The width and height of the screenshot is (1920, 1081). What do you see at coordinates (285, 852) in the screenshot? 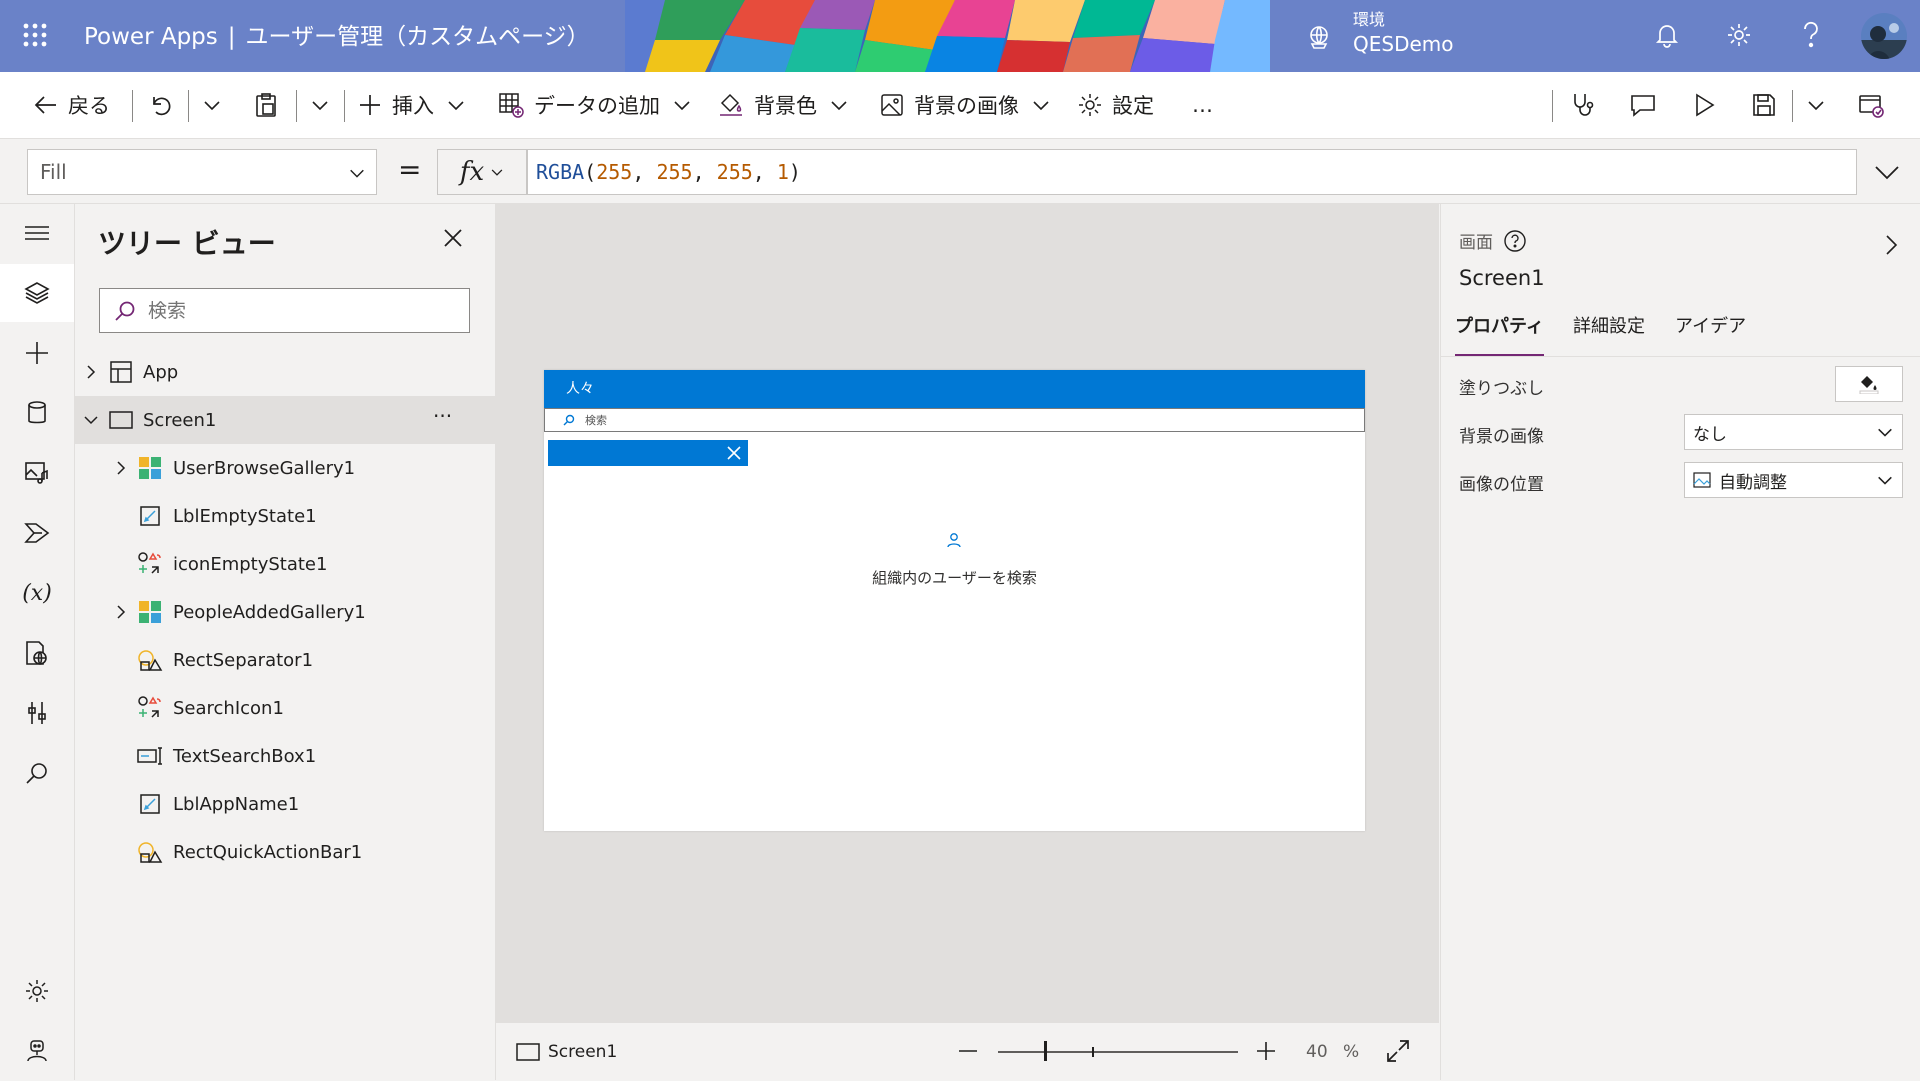
I see `tree-node-rectquickactionbar1: RectQuickActionBar1` at bounding box center [285, 852].